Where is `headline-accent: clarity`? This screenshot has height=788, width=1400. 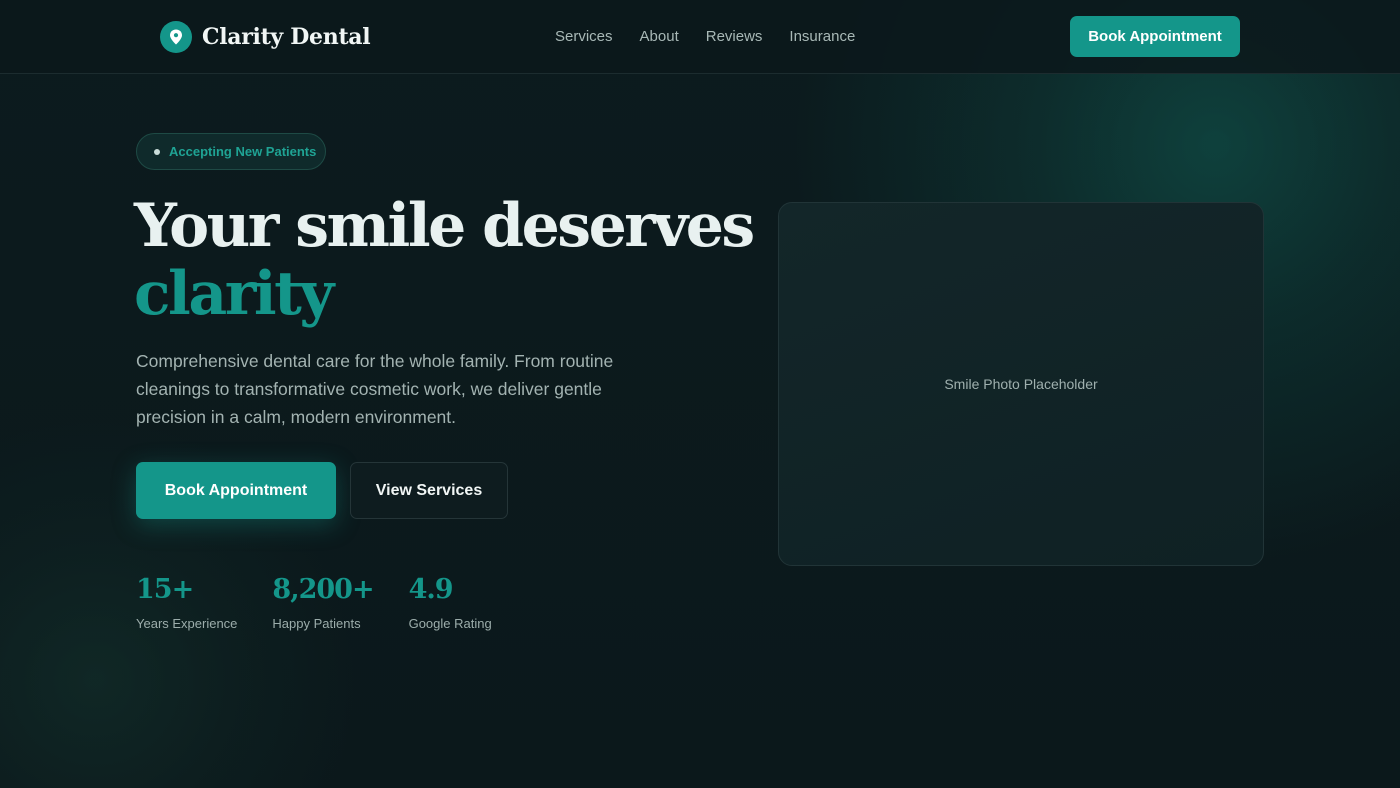 headline-accent: clarity is located at coordinates (234, 294).